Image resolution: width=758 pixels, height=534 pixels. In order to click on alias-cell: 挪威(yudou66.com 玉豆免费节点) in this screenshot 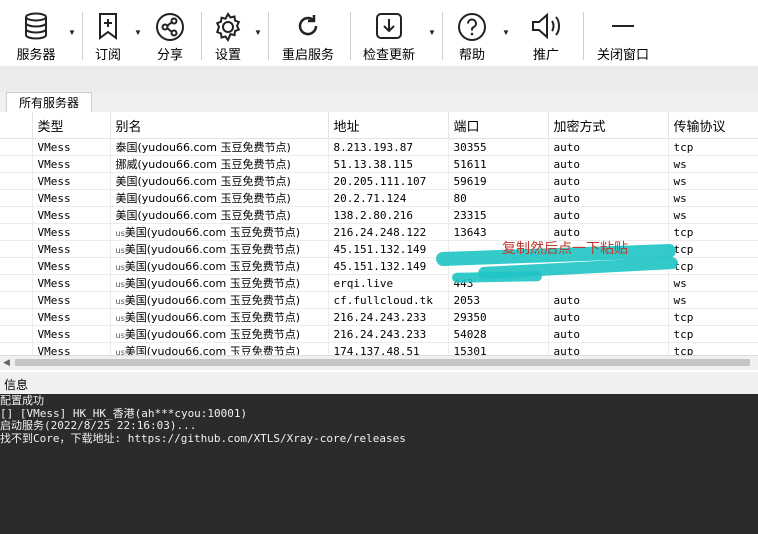, I will do `click(219, 164)`.